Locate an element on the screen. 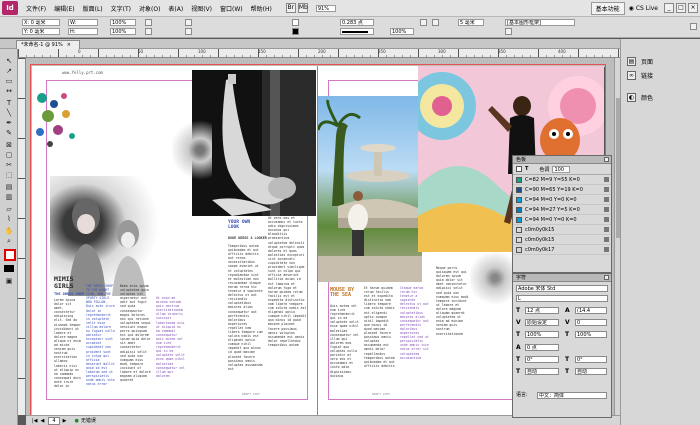  dock-links: ∞ 链接 is located at coordinates (640, 75).